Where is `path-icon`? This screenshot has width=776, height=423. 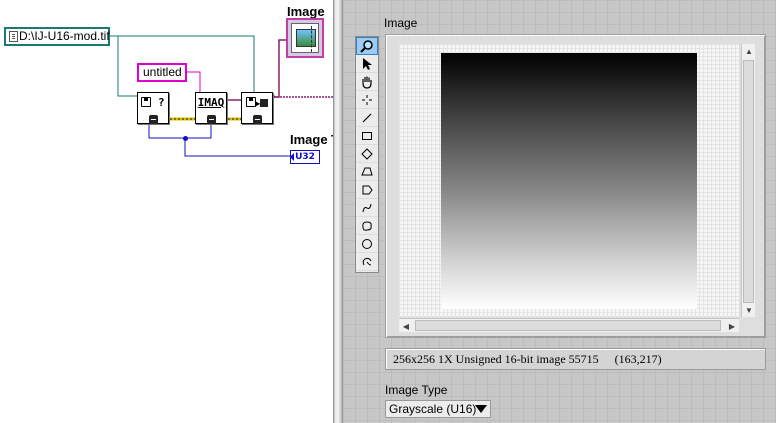 path-icon is located at coordinates (13, 36).